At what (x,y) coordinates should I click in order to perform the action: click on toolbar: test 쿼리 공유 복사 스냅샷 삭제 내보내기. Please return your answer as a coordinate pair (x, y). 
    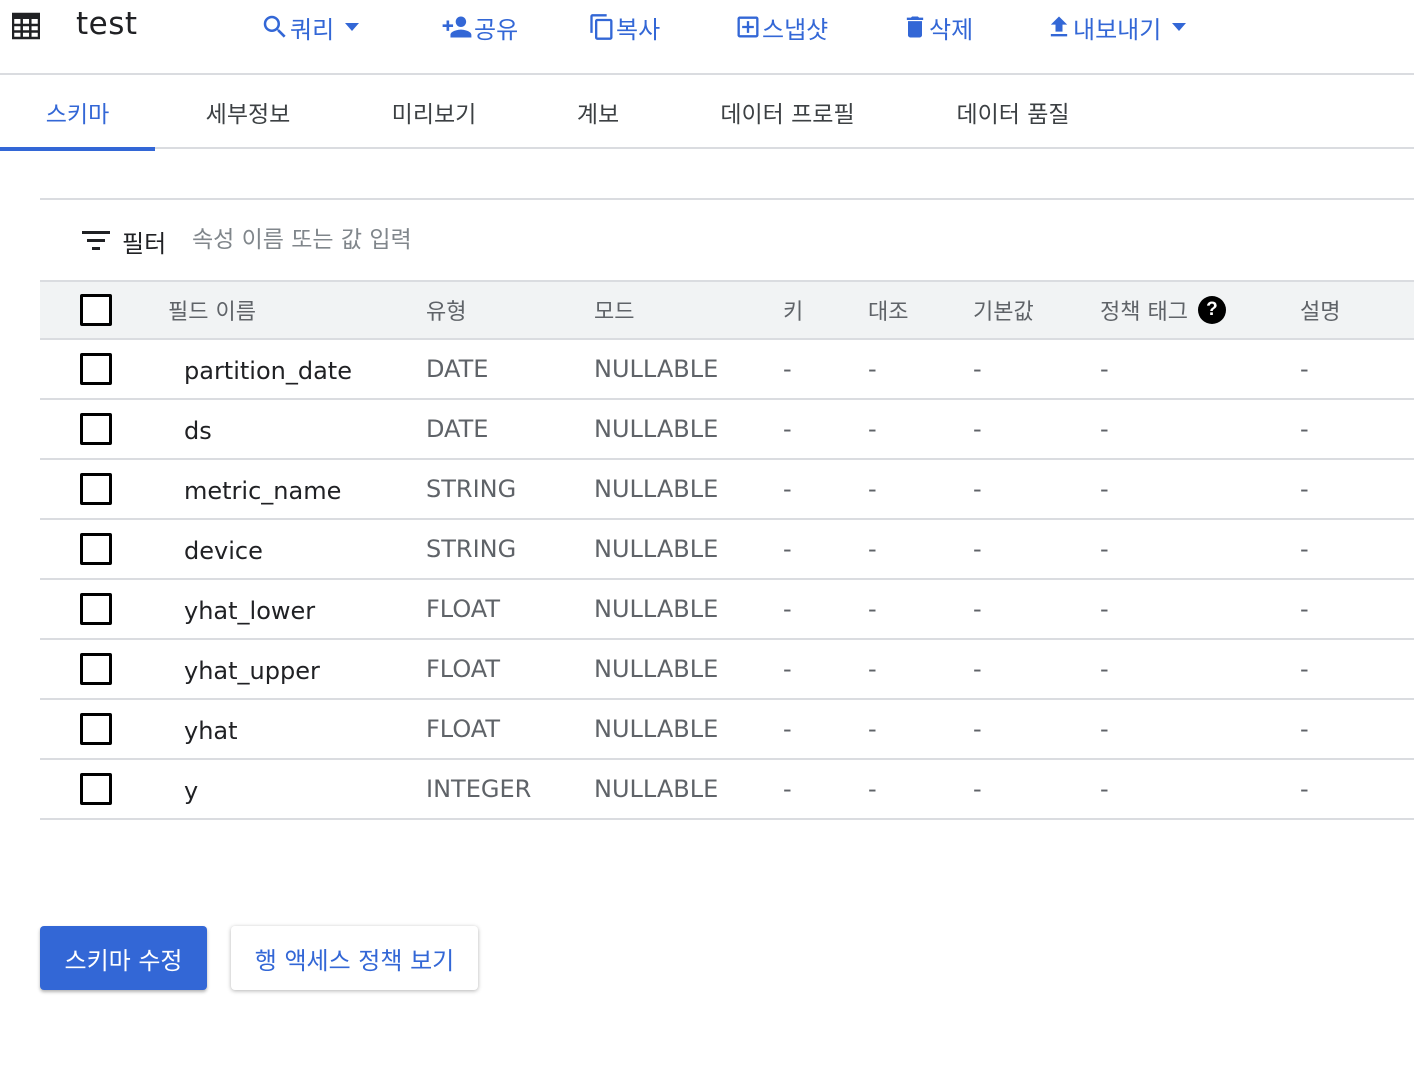
    Looking at the image, I should click on (707, 37).